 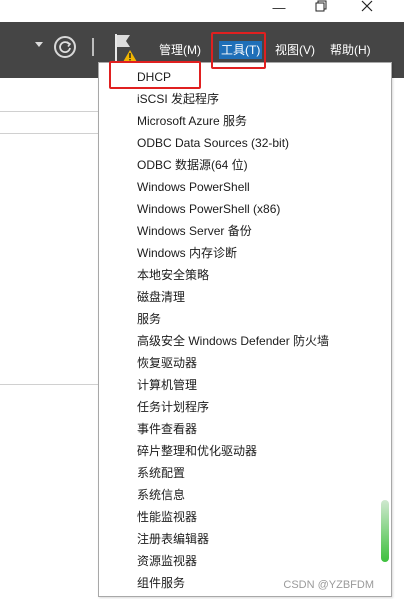 What do you see at coordinates (173, 539) in the screenshot?
I see `menu-item-registry-editor: 注册表编辑器` at bounding box center [173, 539].